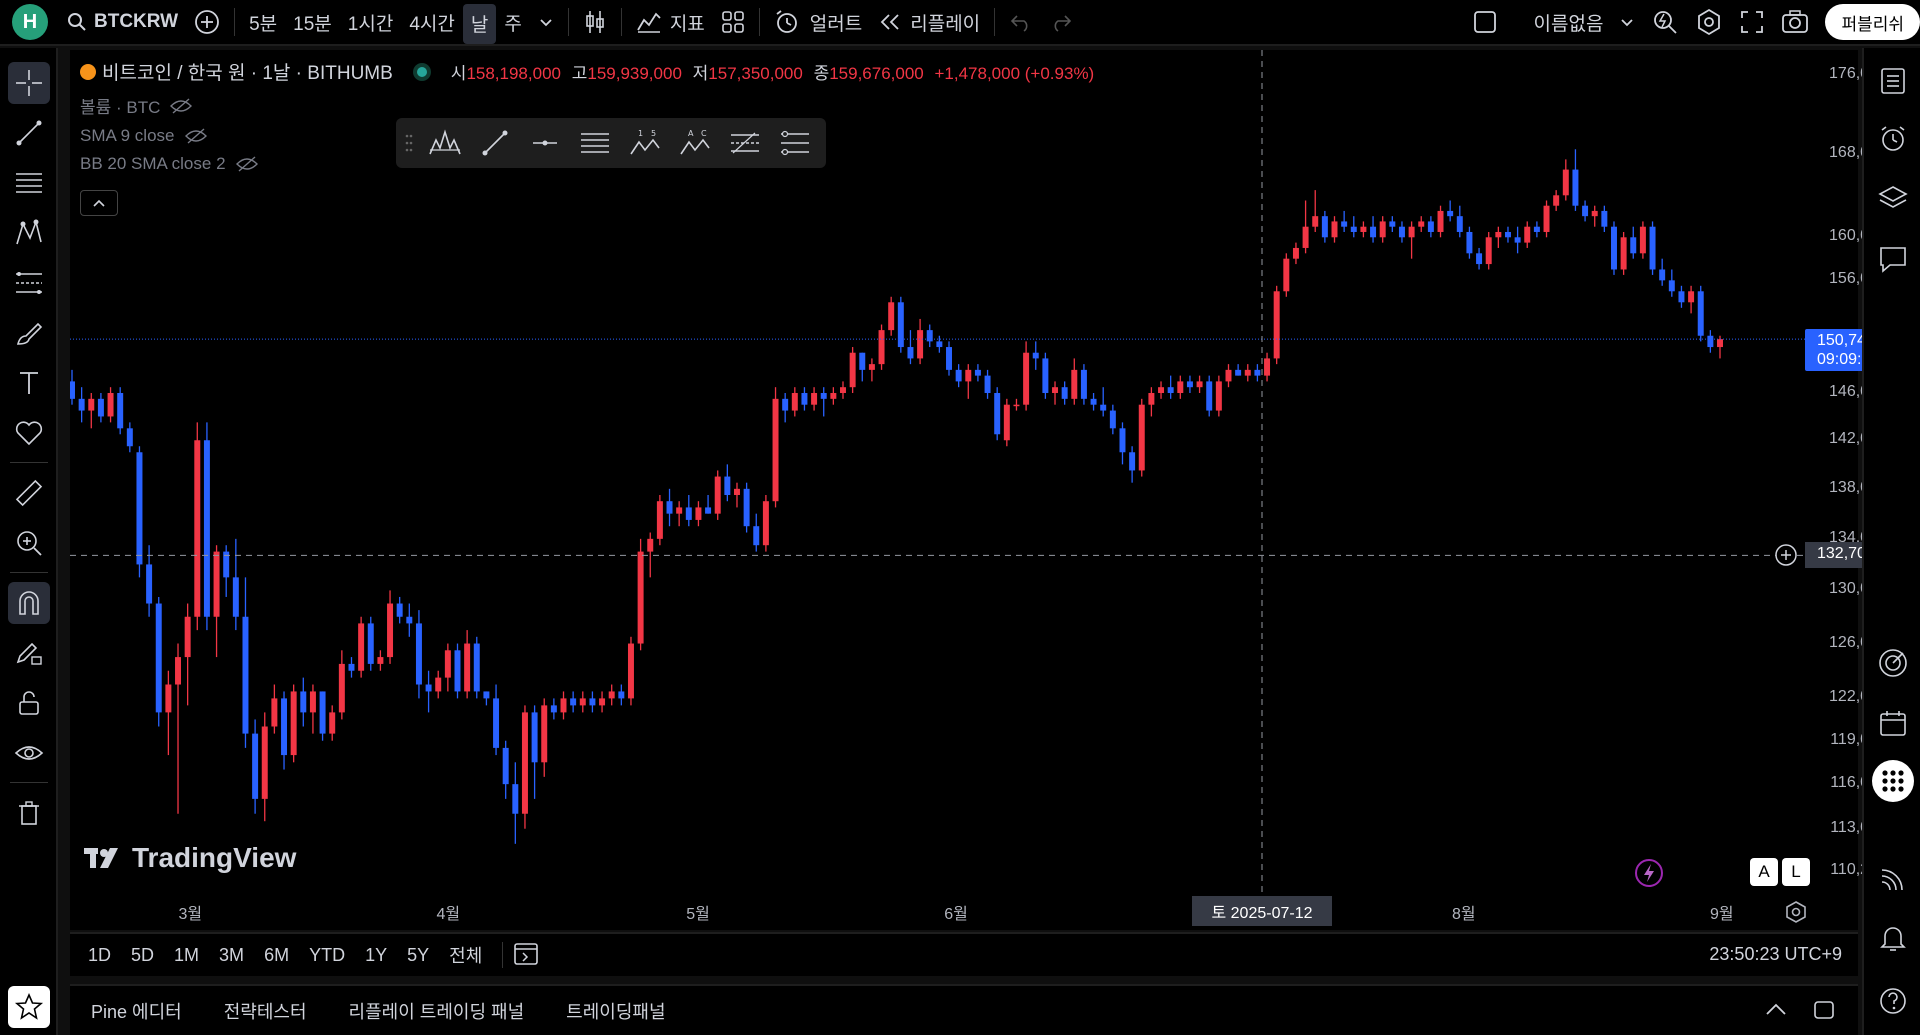  What do you see at coordinates (818, 22) in the screenshot?
I see `alert-button: 얼러트` at bounding box center [818, 22].